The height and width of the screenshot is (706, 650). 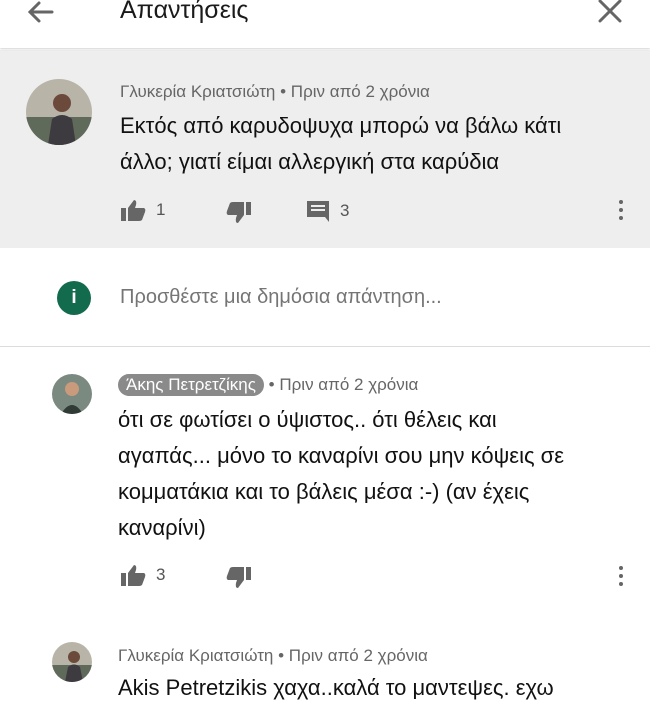 I want to click on replies-button: 3, so click(x=327, y=211).